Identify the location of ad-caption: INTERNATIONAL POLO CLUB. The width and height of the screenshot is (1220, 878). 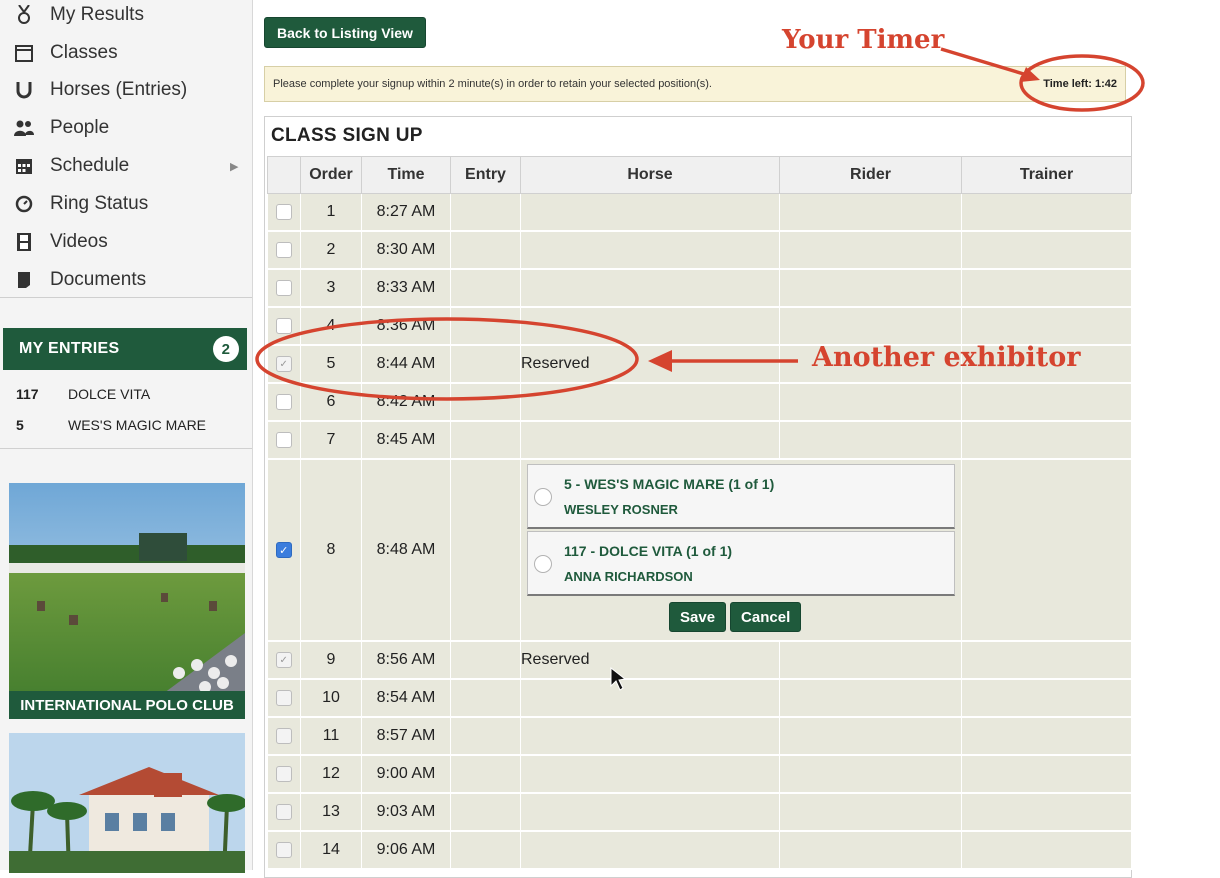
(127, 705).